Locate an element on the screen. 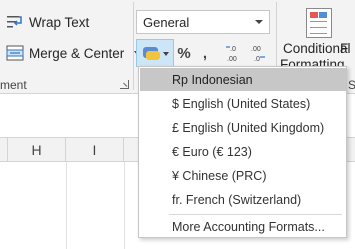  decrease-decimal-button: .00 .0 is located at coordinates (259, 53).